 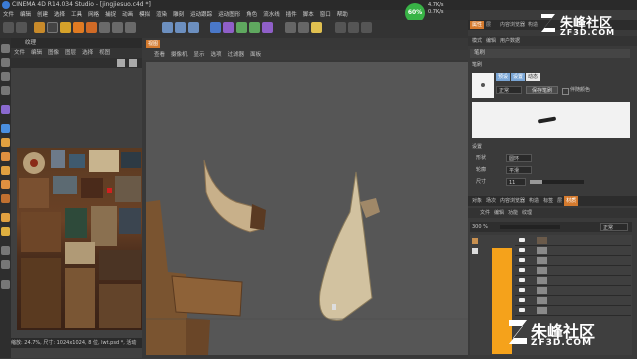 What do you see at coordinates (491, 41) in the screenshot?
I see `attr-menu-edit: 编辑` at bounding box center [491, 41].